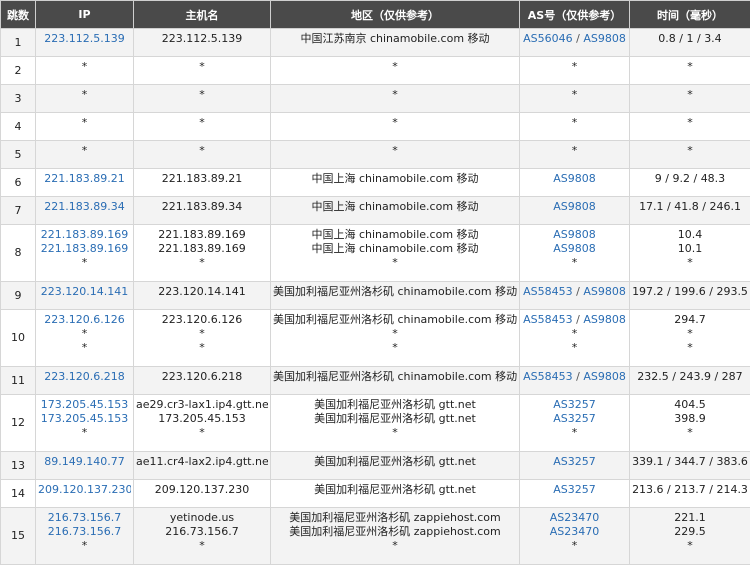 This screenshot has width=750, height=572. I want to click on time-cell: 232.5 / 243.9 / 287, so click(689, 380).